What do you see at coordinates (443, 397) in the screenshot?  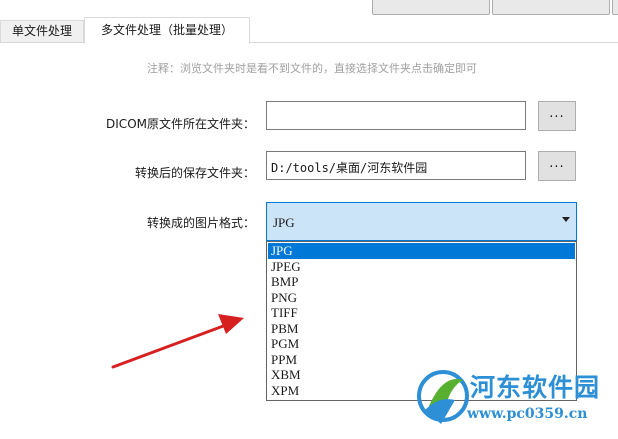 I see `watermark-logo-icon` at bounding box center [443, 397].